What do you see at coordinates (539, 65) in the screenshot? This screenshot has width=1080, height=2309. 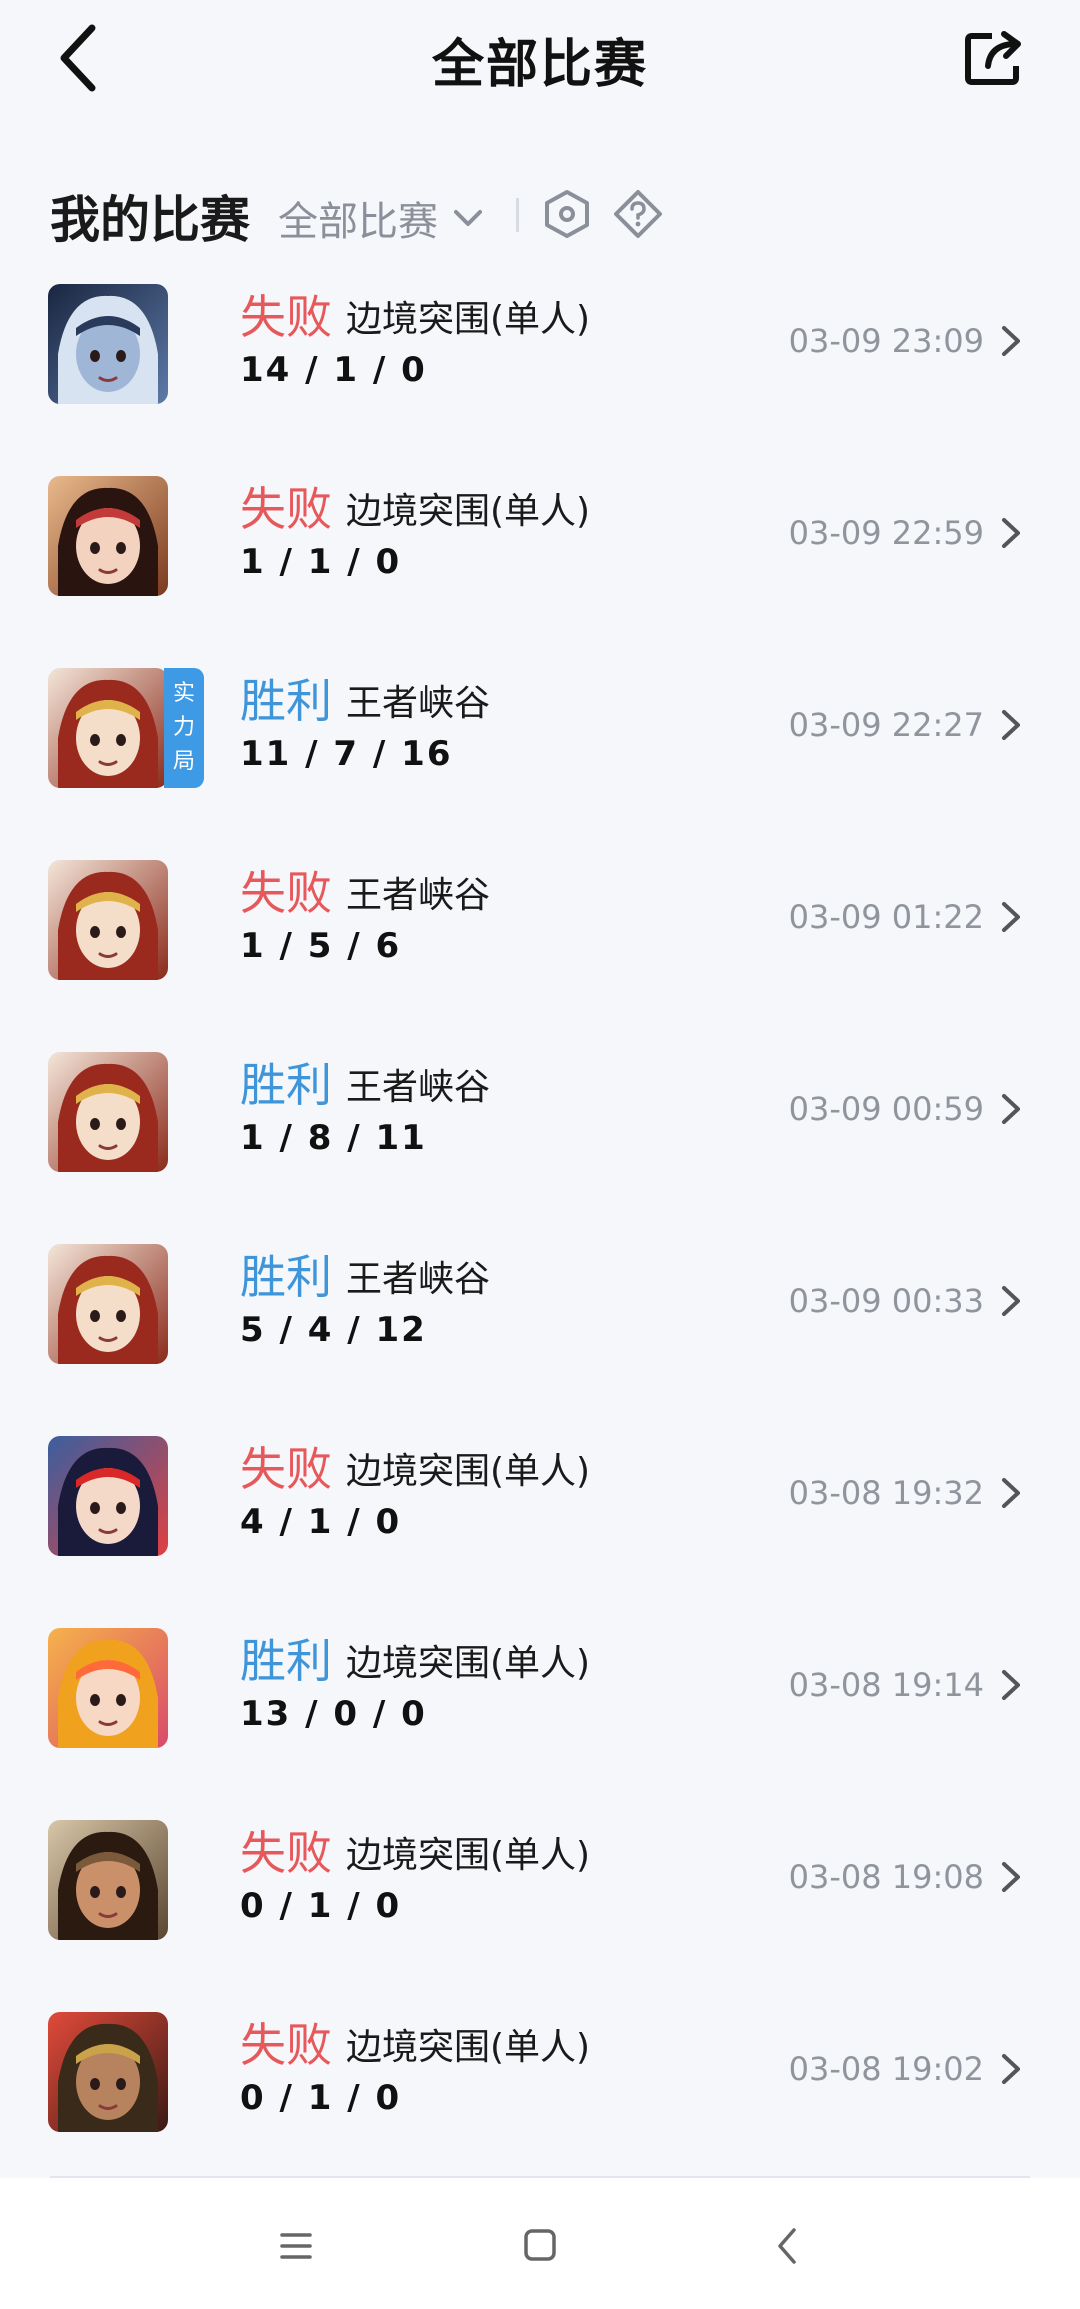 I see `page-title: 全部比赛` at bounding box center [539, 65].